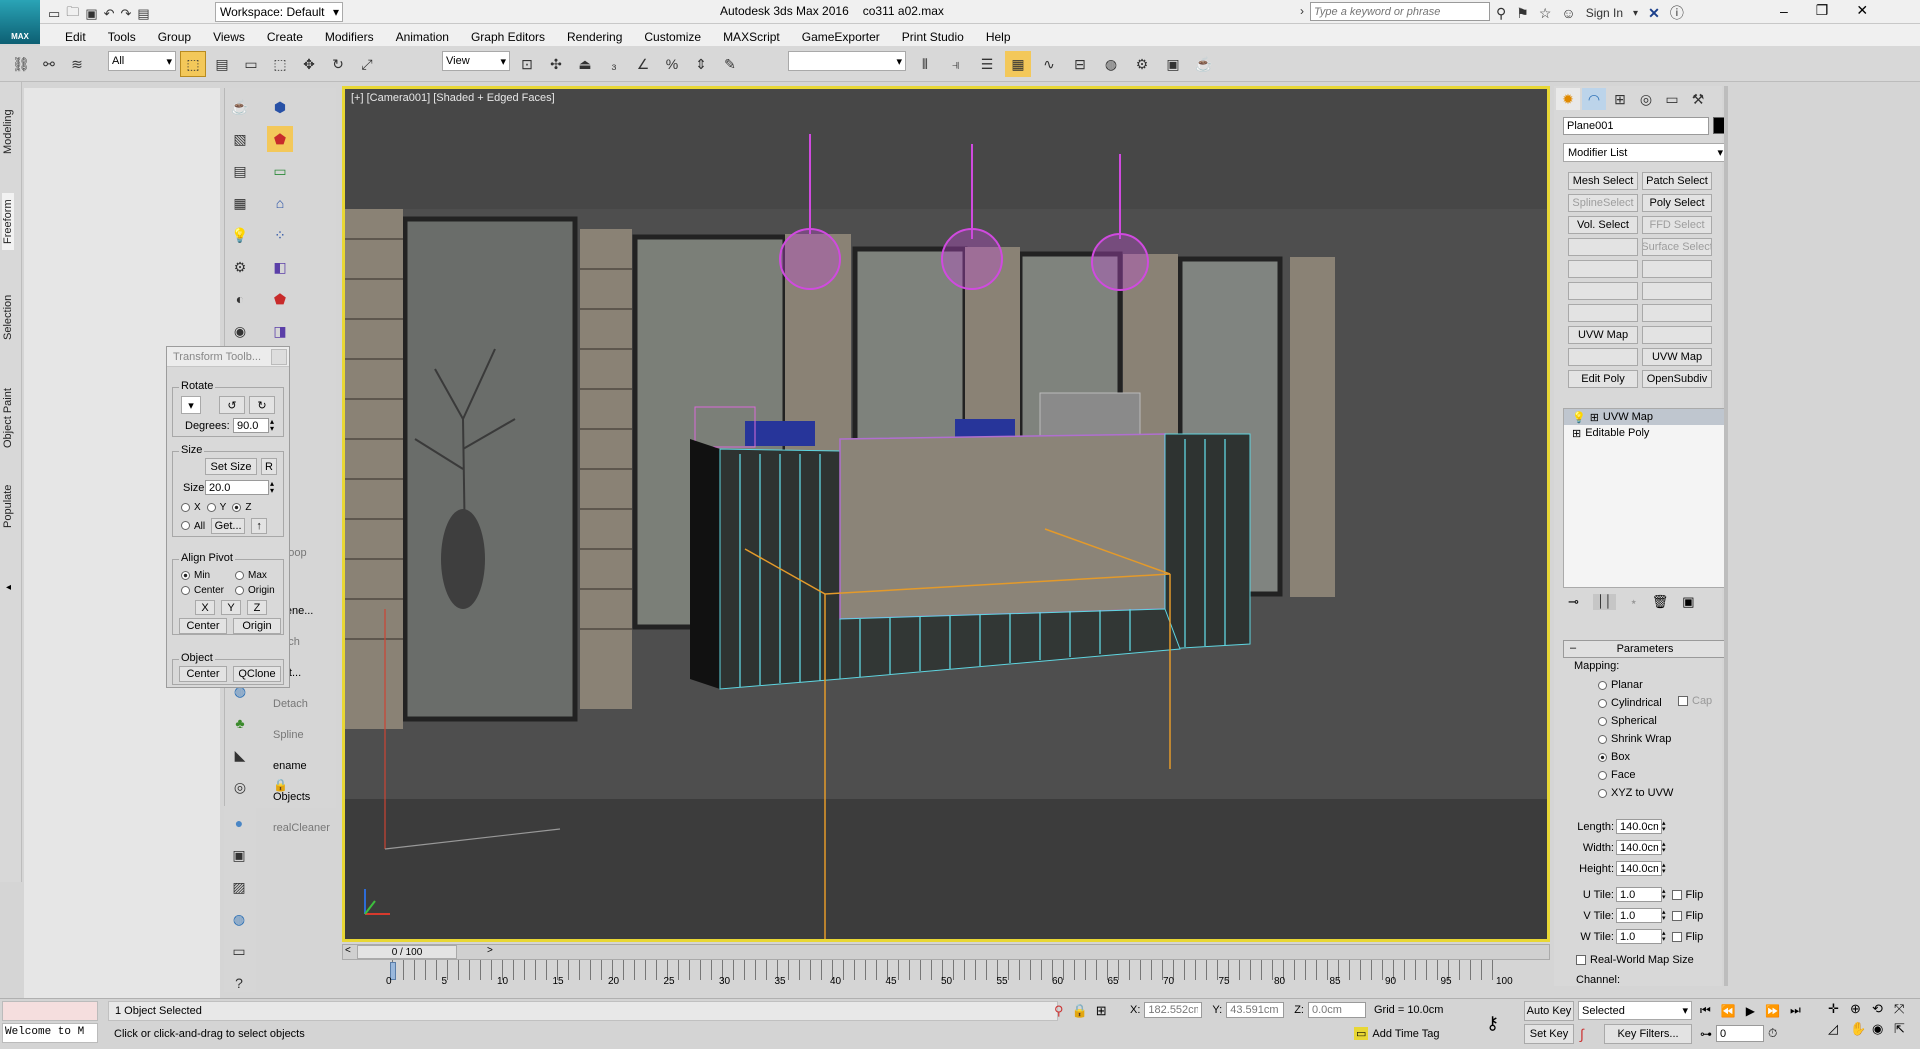  Describe the element at coordinates (1687, 895) in the screenshot. I see `uflip-checkbox: Flip` at that location.